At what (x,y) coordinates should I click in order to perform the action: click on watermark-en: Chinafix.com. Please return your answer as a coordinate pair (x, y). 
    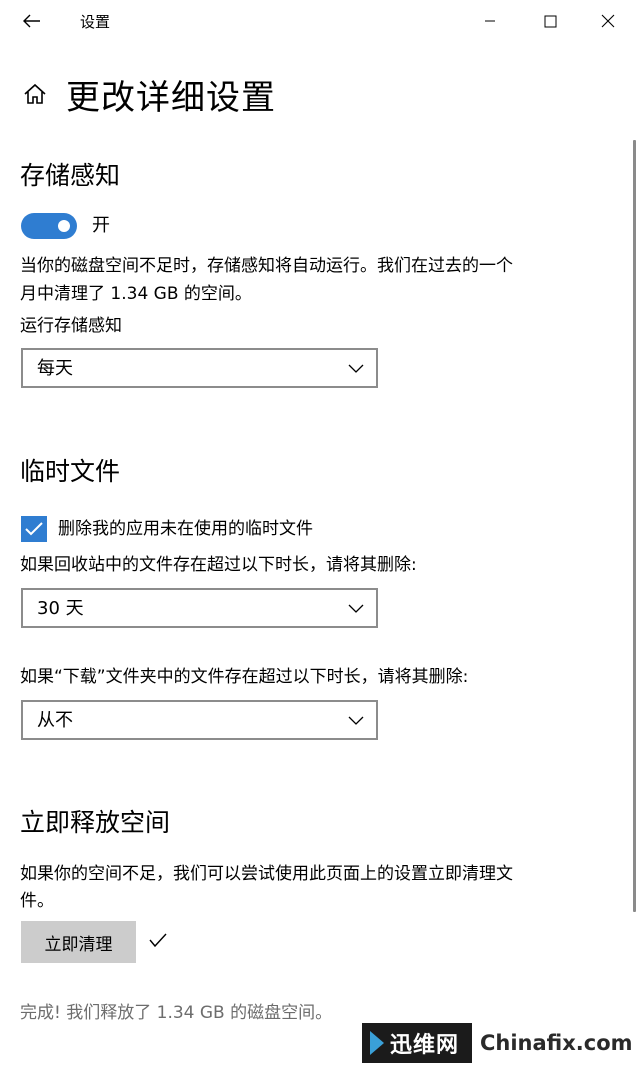
    Looking at the image, I should click on (556, 1043).